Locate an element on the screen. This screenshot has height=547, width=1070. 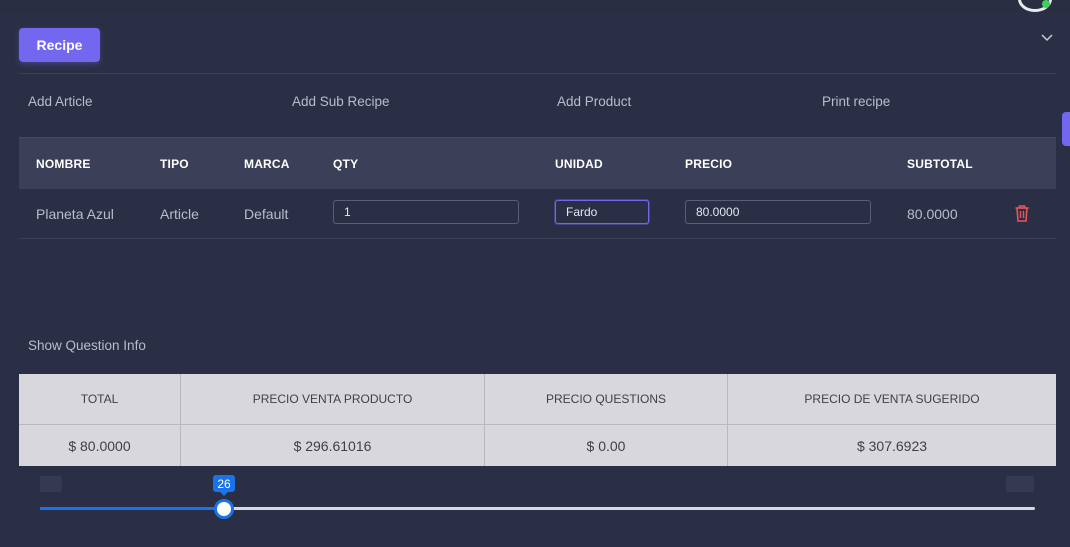
precio-input: 80.0000 is located at coordinates (778, 212).